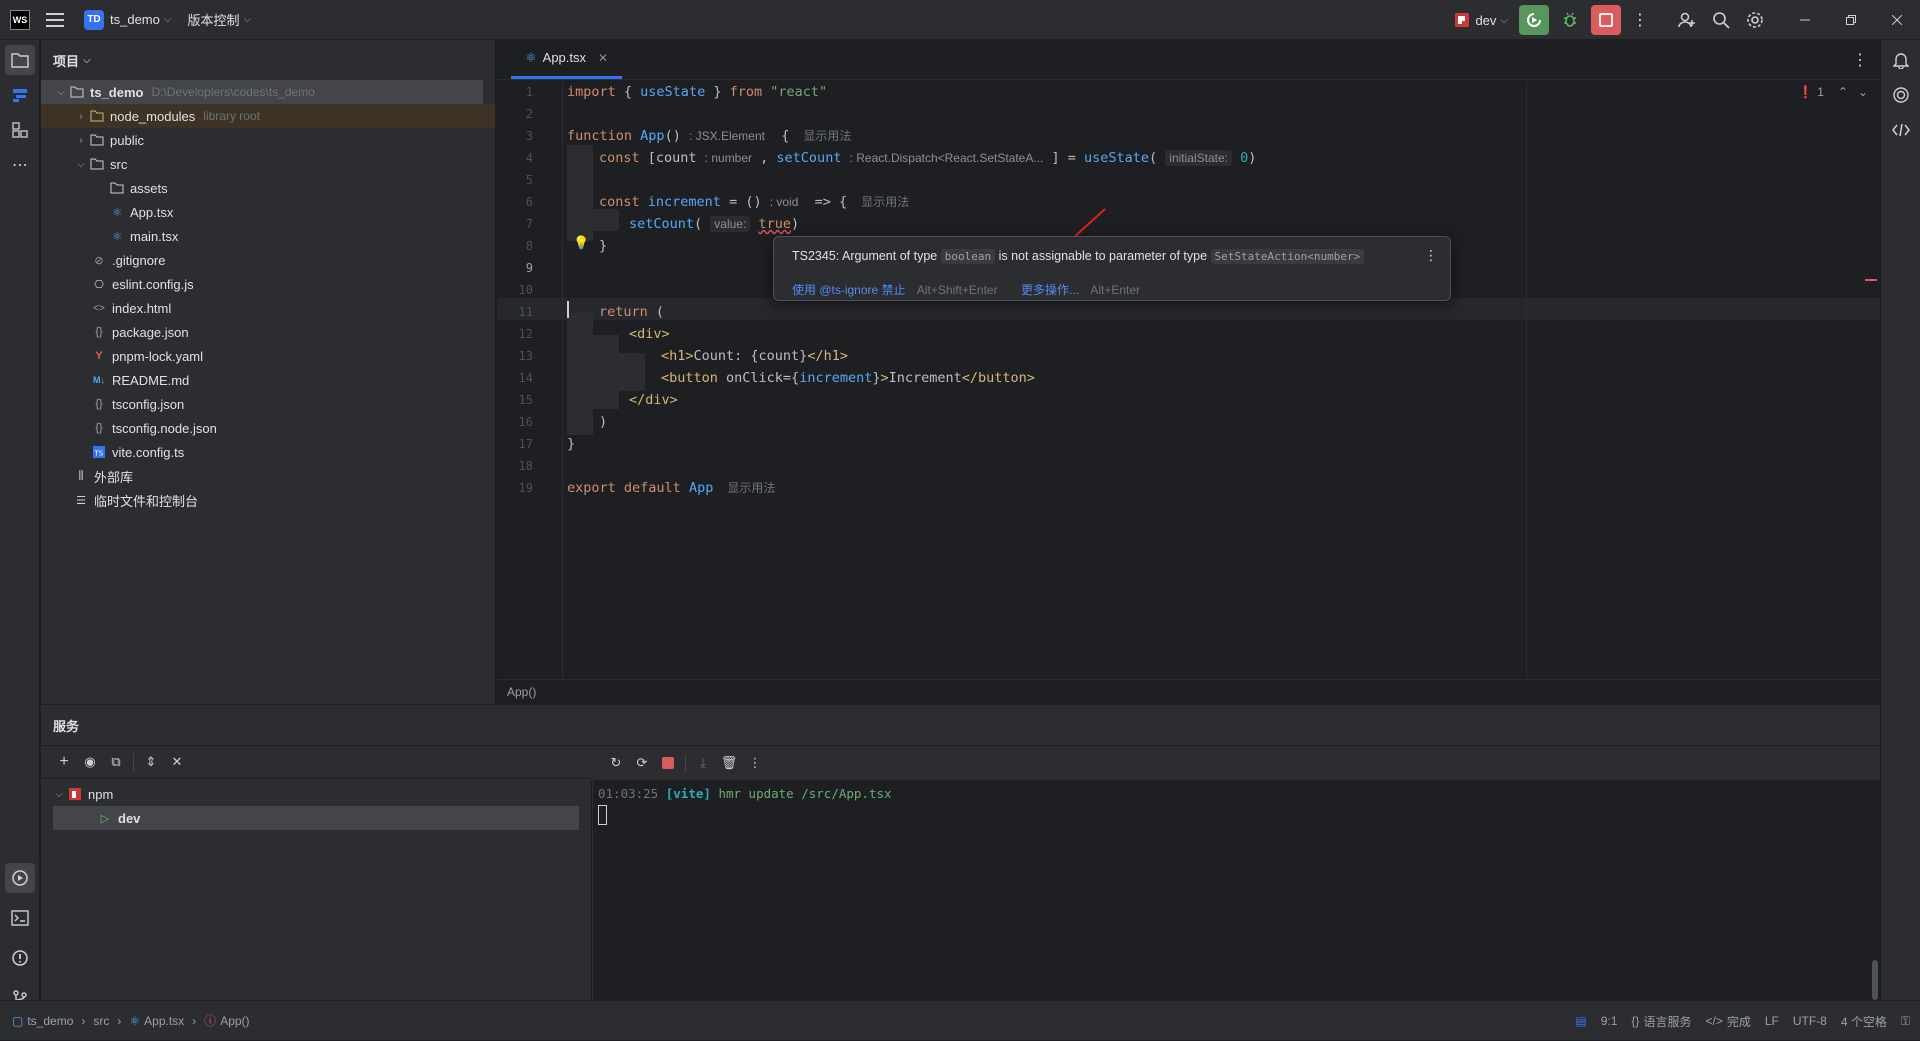 The width and height of the screenshot is (1920, 1041). Describe the element at coordinates (268, 308) in the screenshot. I see `tree-item-index-html: <> index.html` at that location.